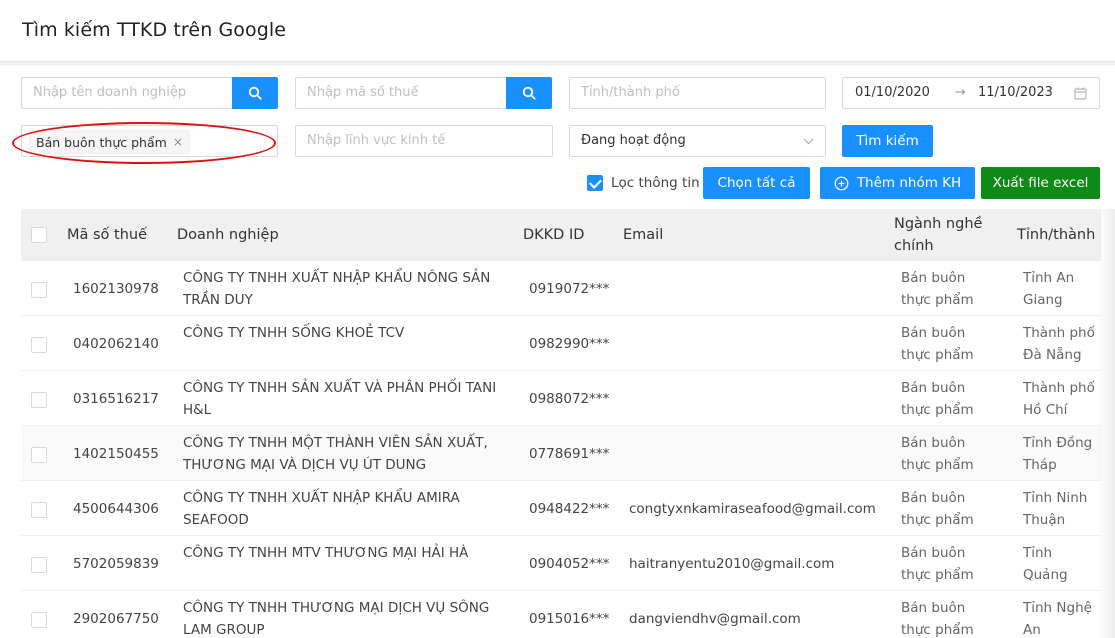 The image size is (1115, 638). What do you see at coordinates (892, 92) in the screenshot?
I see `date-from: 01/10/2020` at bounding box center [892, 92].